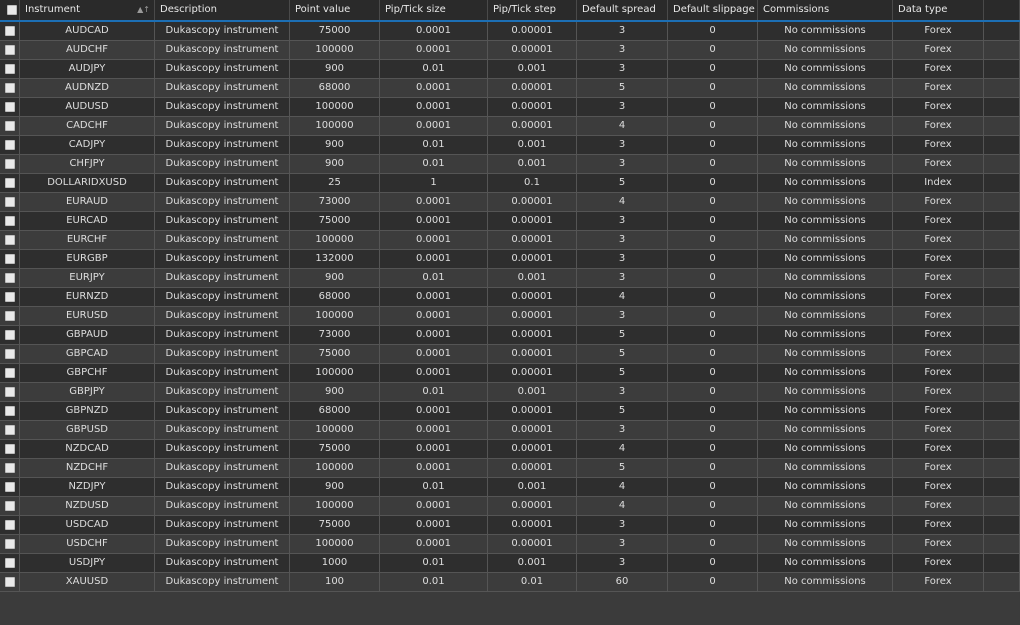  Describe the element at coordinates (12, 10) in the screenshot. I see `select-all-checkbox` at that location.